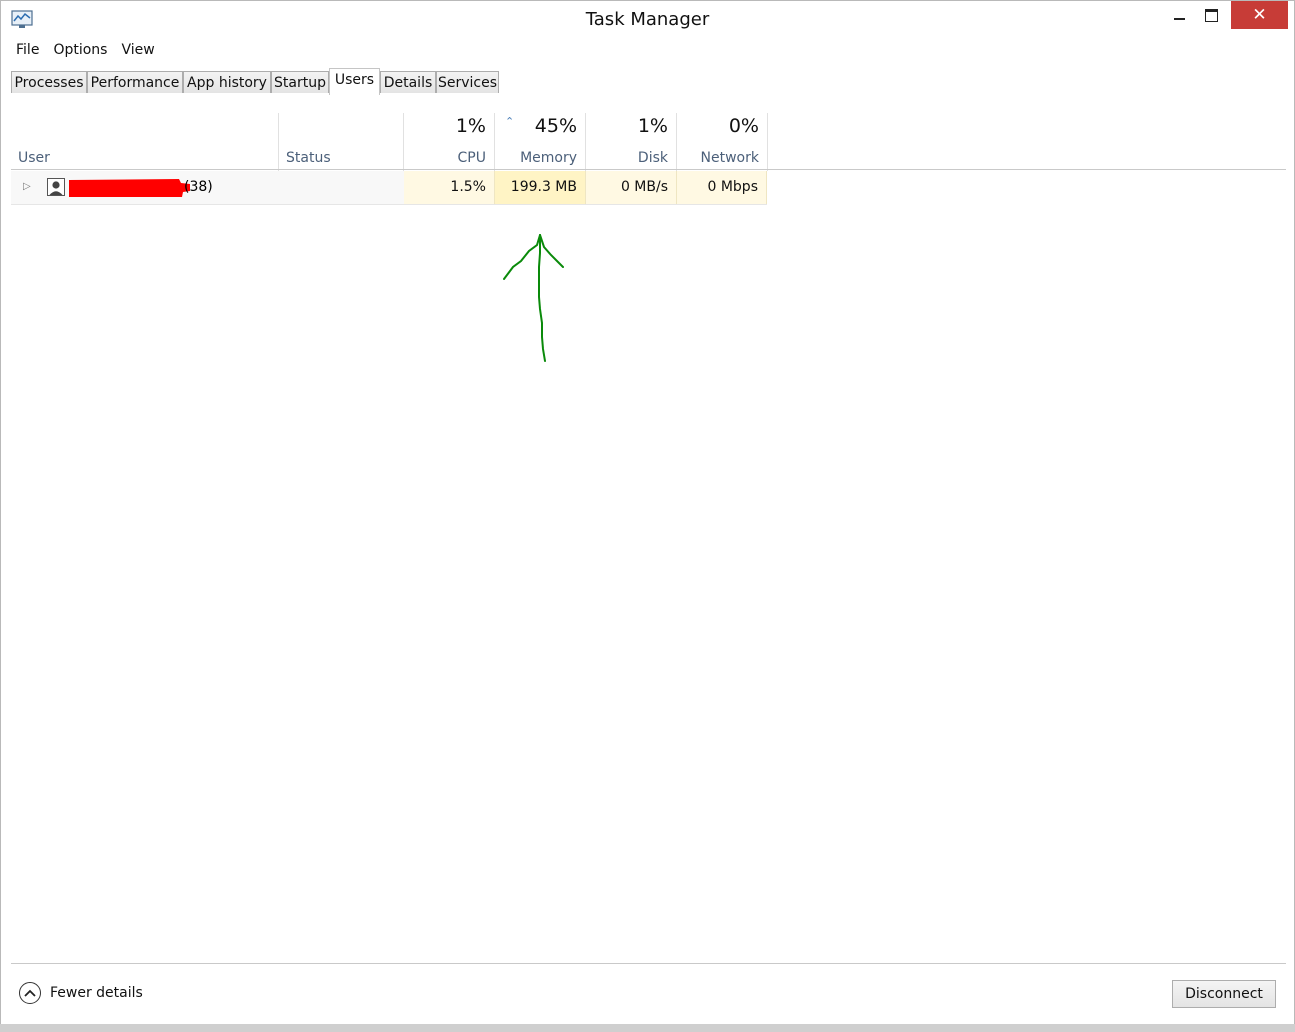  What do you see at coordinates (56, 187) in the screenshot?
I see `user-icon` at bounding box center [56, 187].